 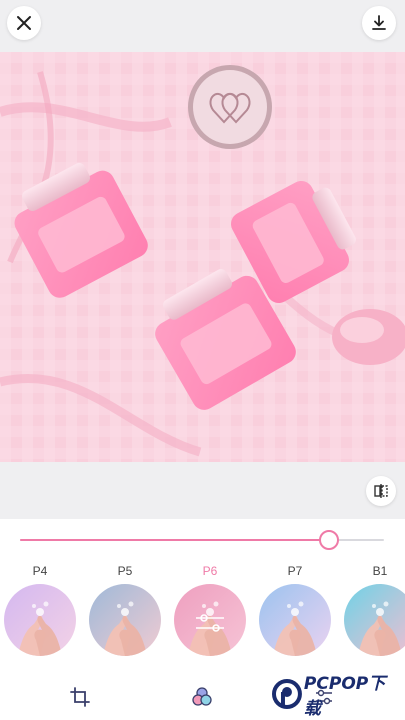 I want to click on filter-option: P6, so click(x=210, y=609).